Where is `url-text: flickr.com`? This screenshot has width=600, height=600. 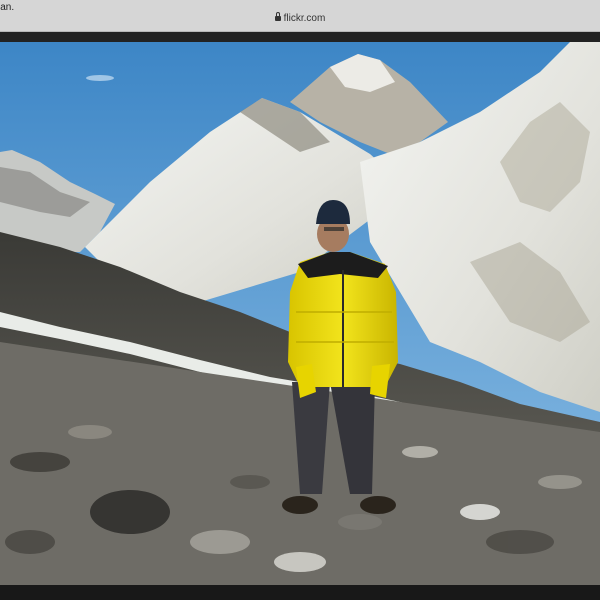 url-text: flickr.com is located at coordinates (304, 18).